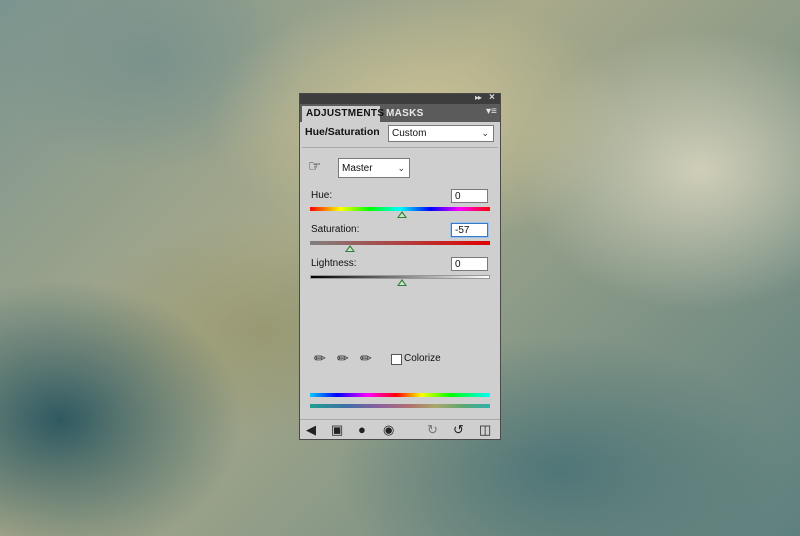 The height and width of the screenshot is (536, 800). I want to click on eyedropper-subtract-icon: ✏, so click(366, 358).